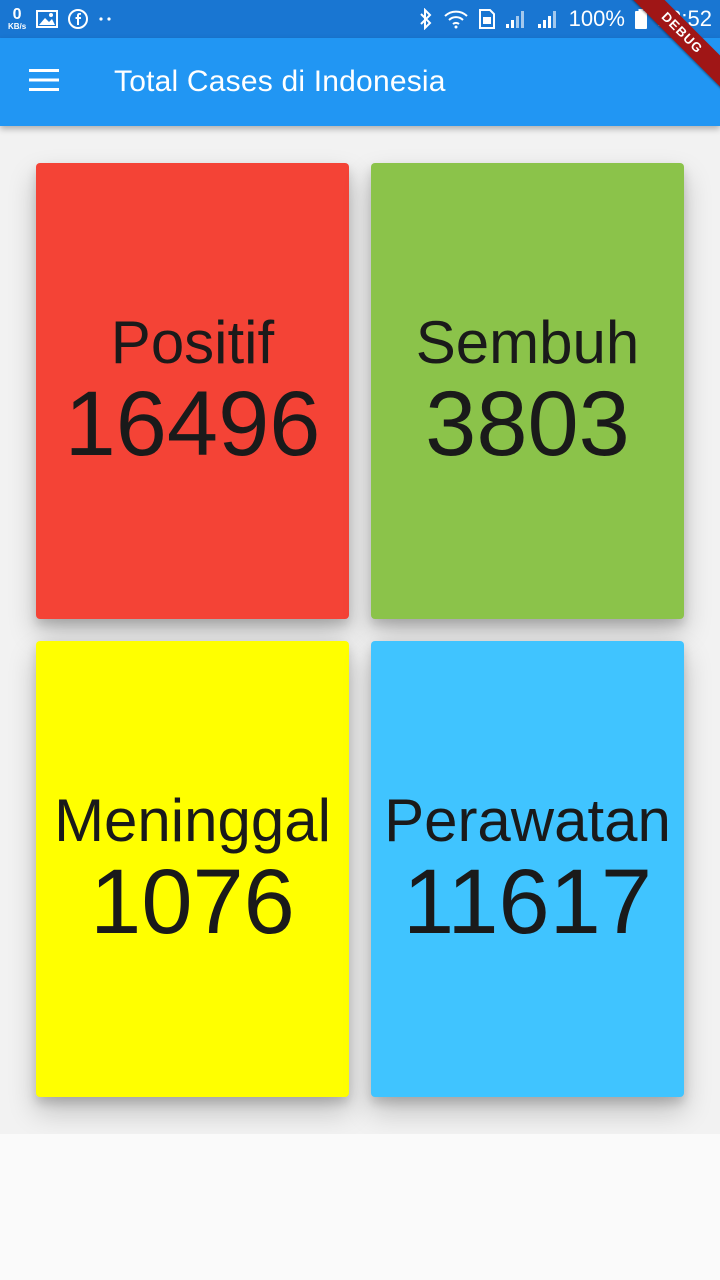 This screenshot has height=1280, width=720. I want to click on card-value: 16496, so click(192, 423).